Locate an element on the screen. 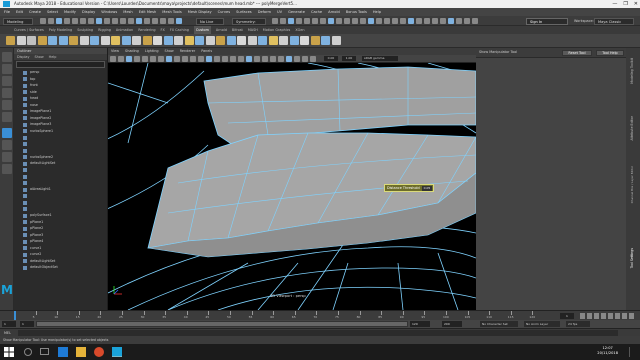 This screenshot has width=640, height=360. viewport-menu-item: Lighting is located at coordinates (152, 51).